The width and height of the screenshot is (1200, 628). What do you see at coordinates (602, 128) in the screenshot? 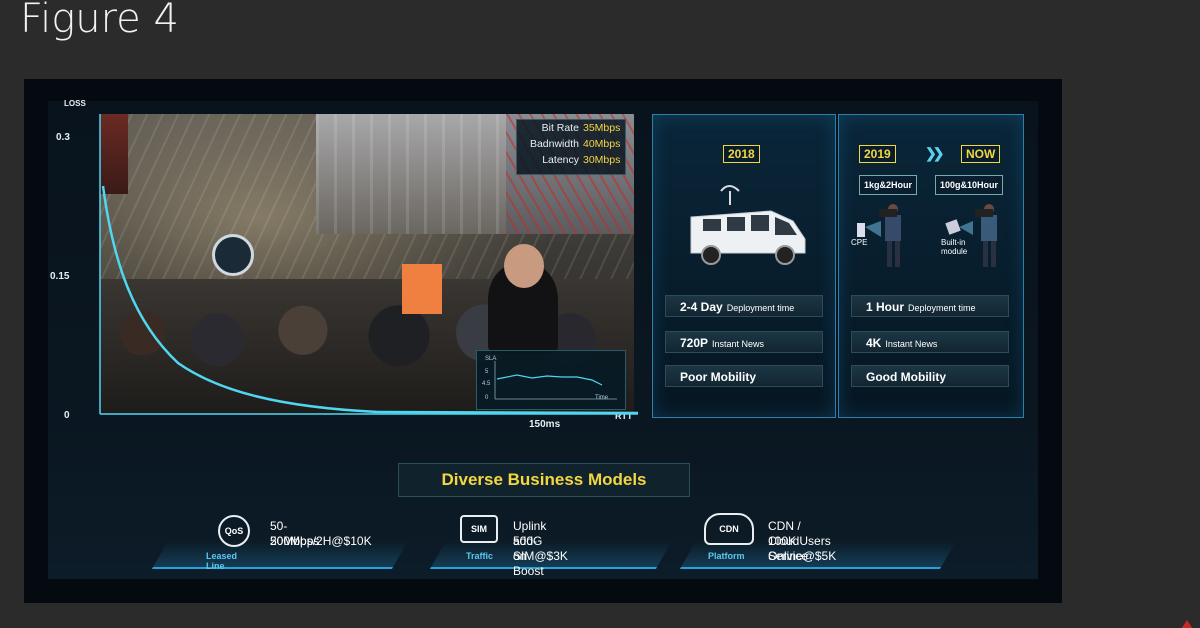
I see `metric-value: 35Mbps` at bounding box center [602, 128].